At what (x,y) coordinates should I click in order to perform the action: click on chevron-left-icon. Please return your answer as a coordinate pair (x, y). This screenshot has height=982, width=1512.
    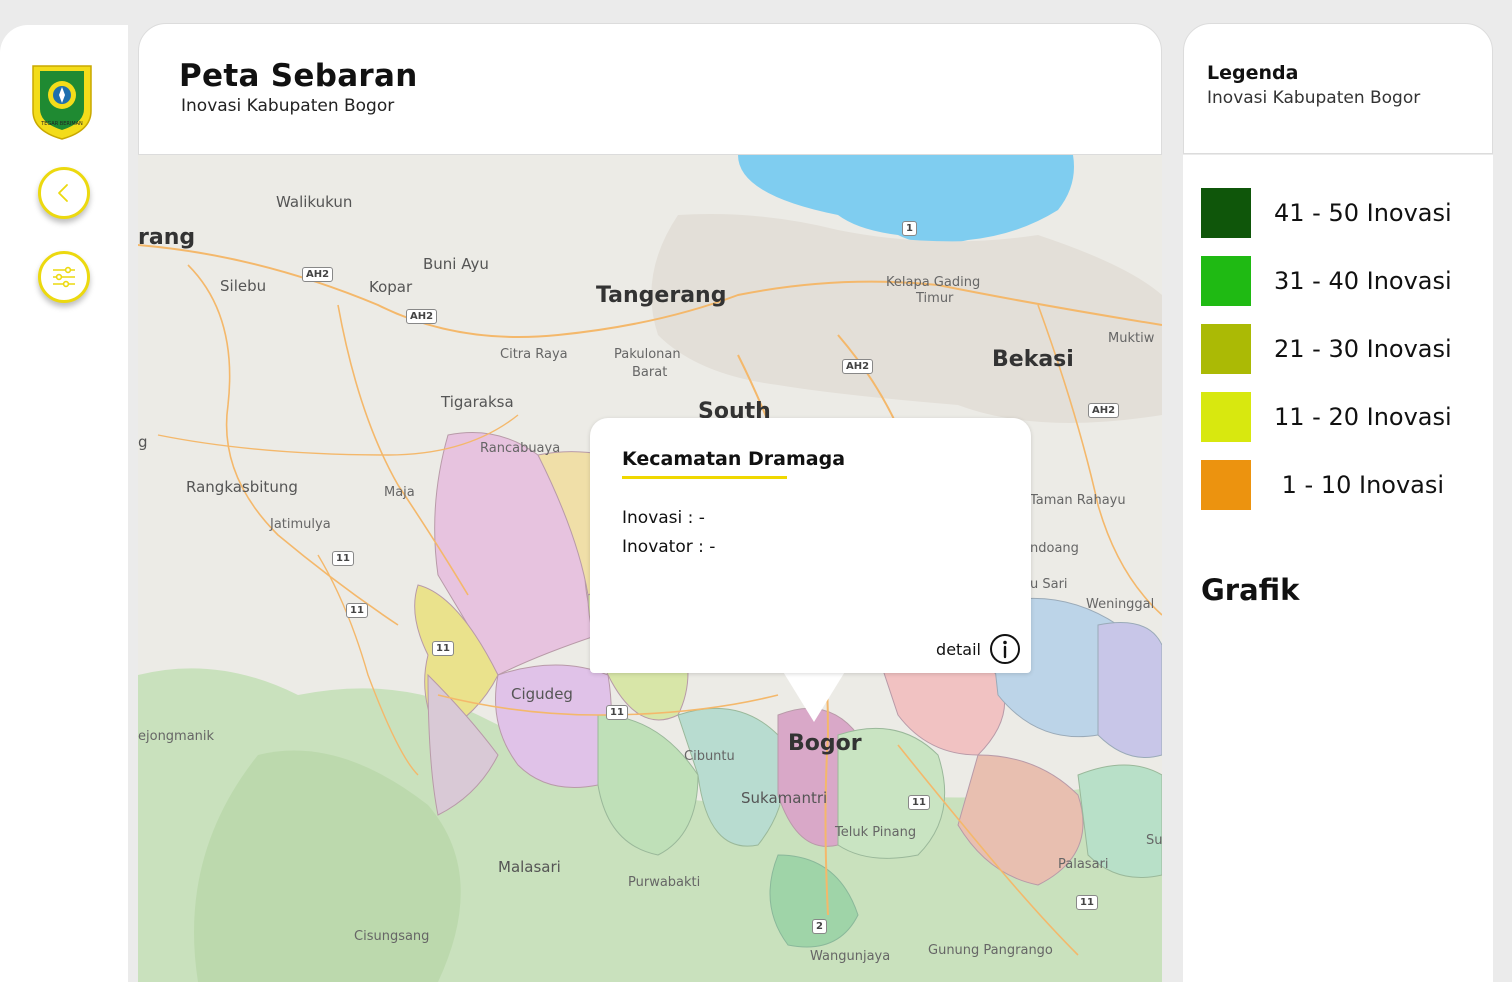
    Looking at the image, I should click on (63, 193).